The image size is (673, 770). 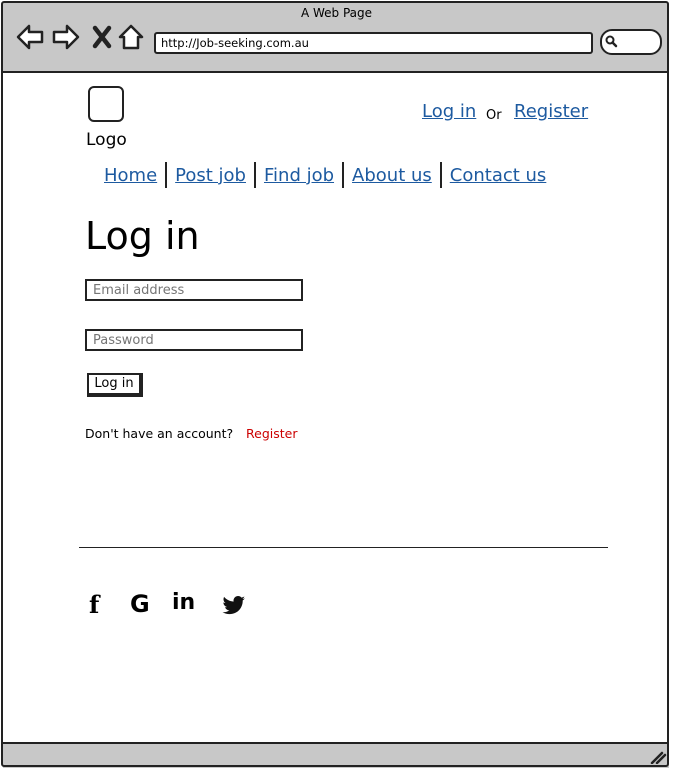 What do you see at coordinates (142, 236) in the screenshot?
I see `page-title: Log in` at bounding box center [142, 236].